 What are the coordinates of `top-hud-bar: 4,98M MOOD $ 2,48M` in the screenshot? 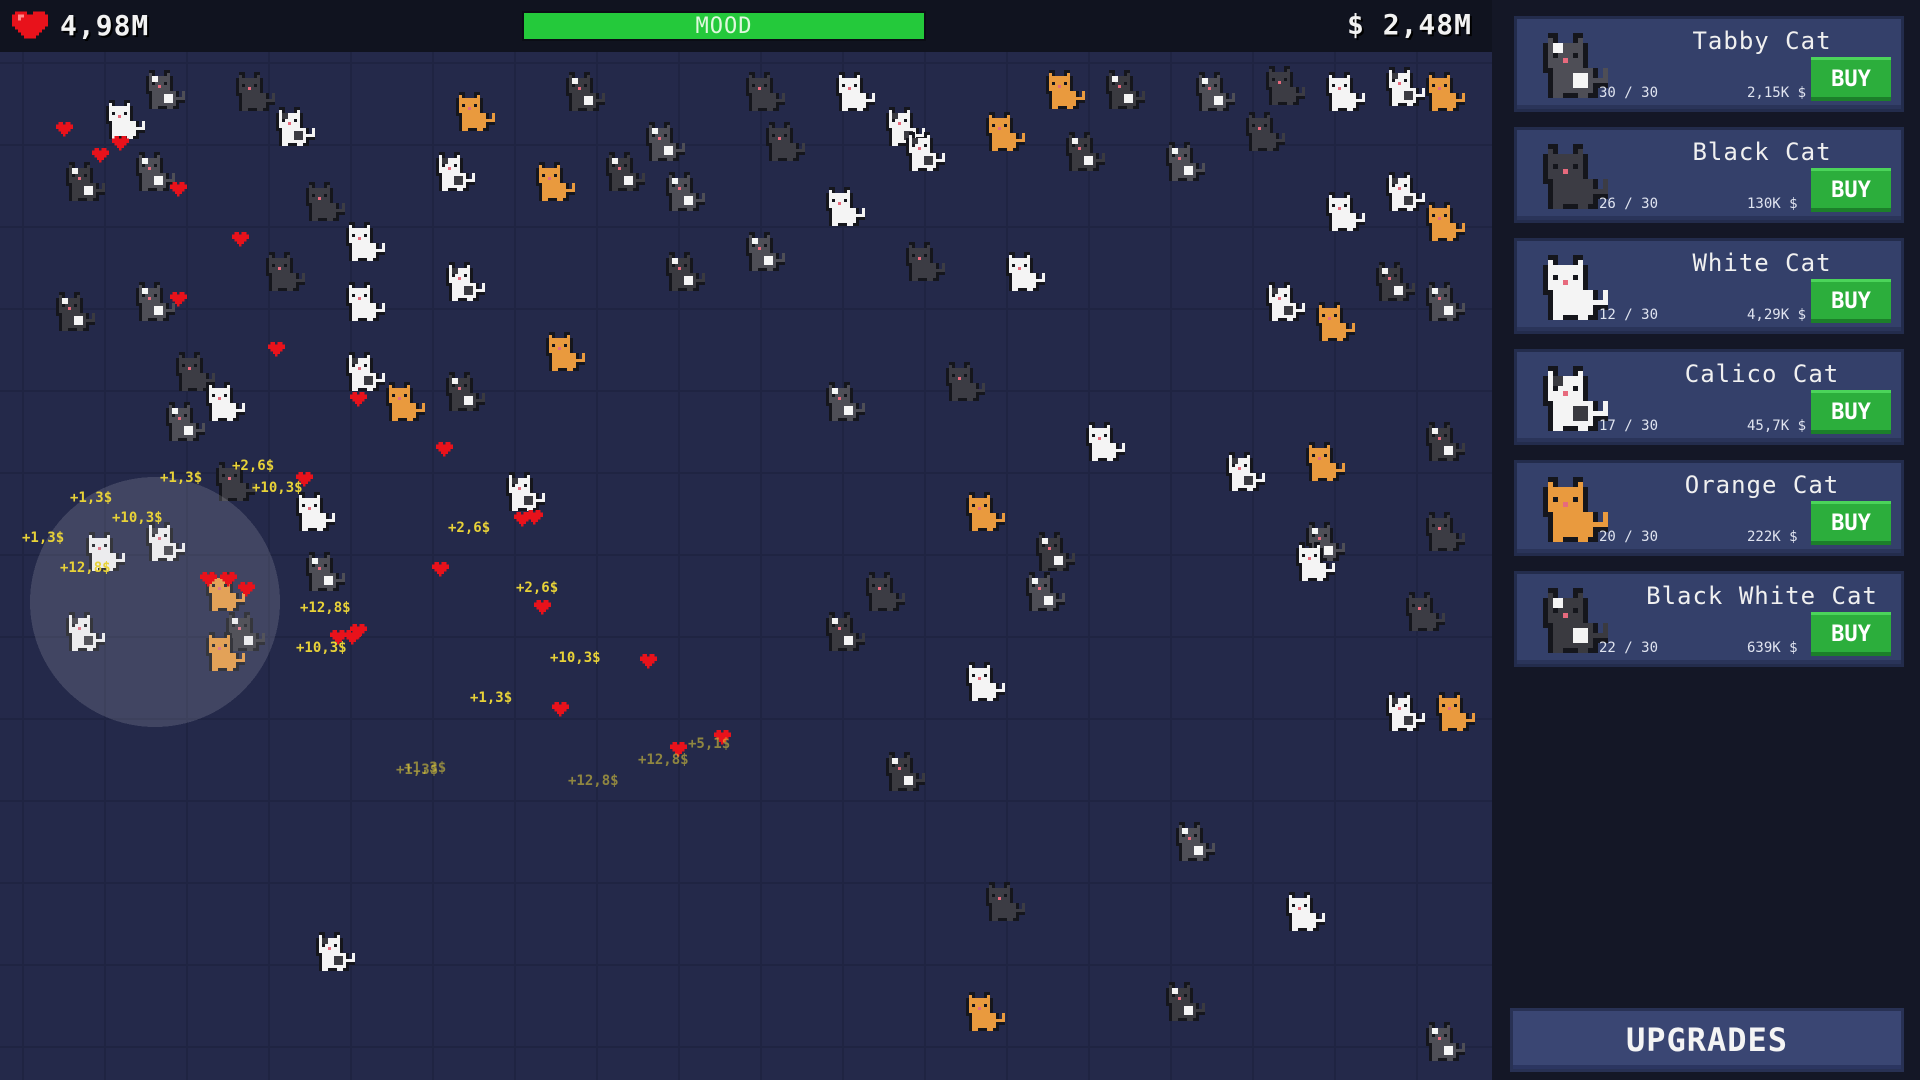 It's located at (746, 26).